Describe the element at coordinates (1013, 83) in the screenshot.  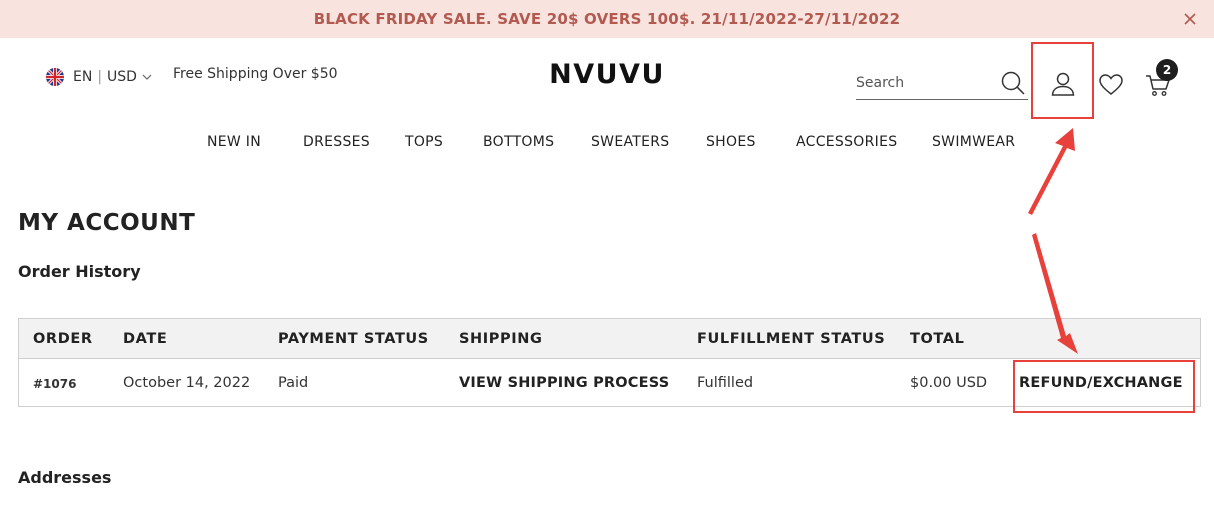
I see `search-icon` at that location.